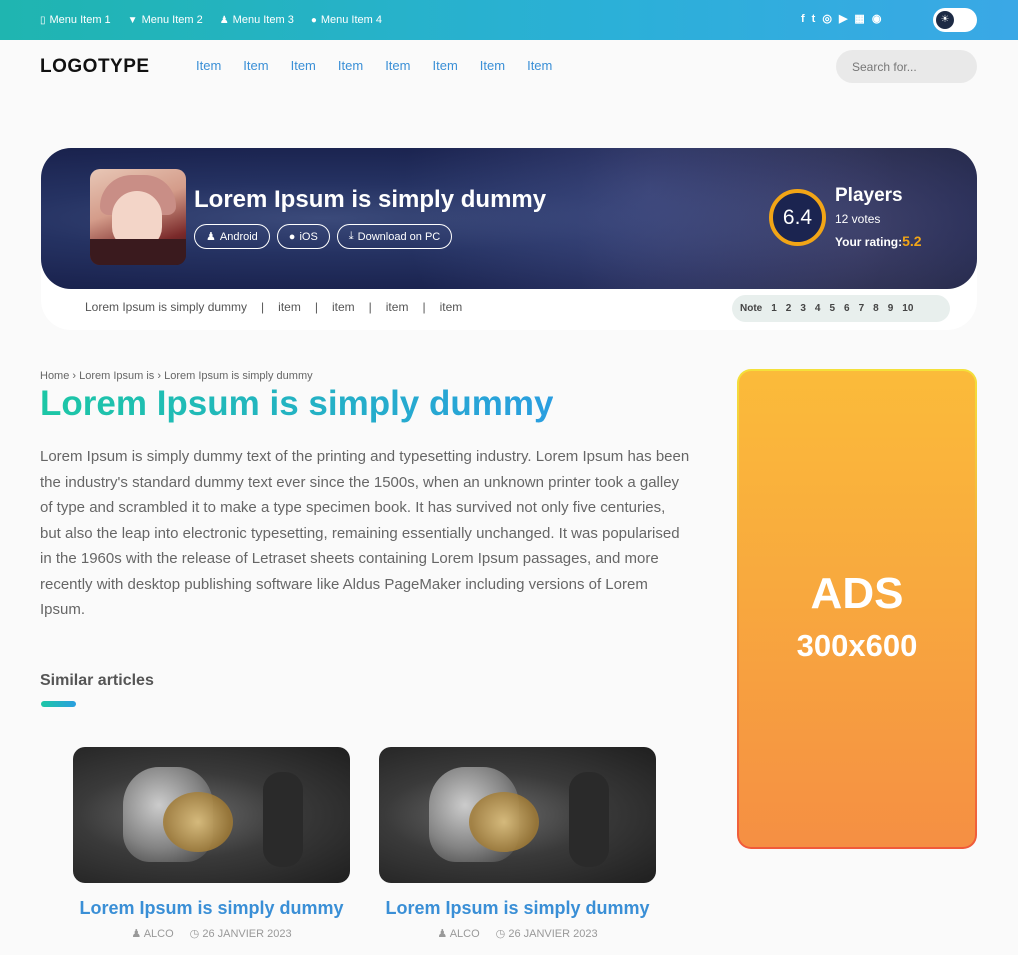 This screenshot has height=955, width=1018. What do you see at coordinates (138, 217) in the screenshot?
I see `game-app-icon` at bounding box center [138, 217].